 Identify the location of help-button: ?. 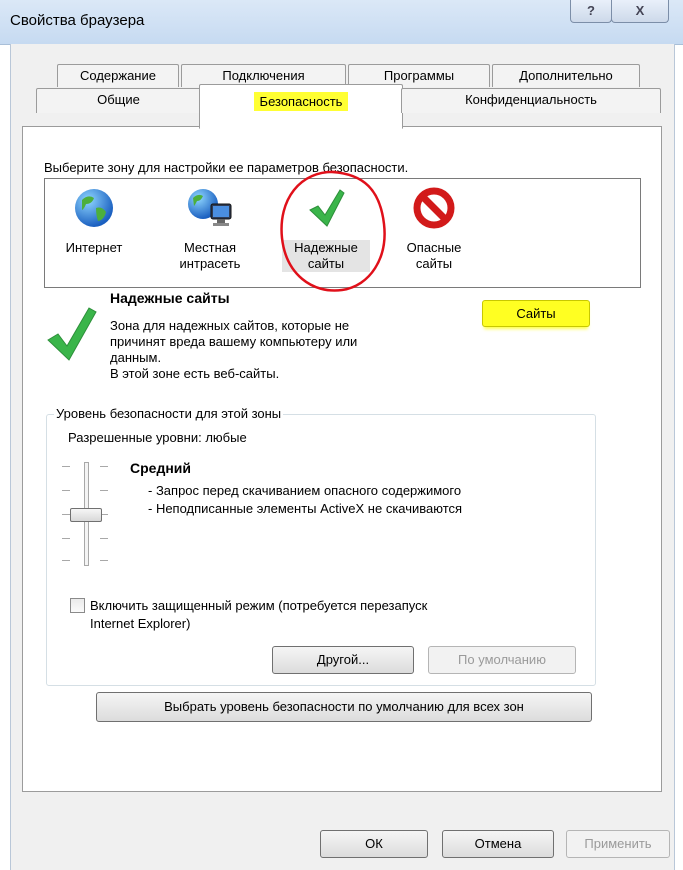
(591, 11).